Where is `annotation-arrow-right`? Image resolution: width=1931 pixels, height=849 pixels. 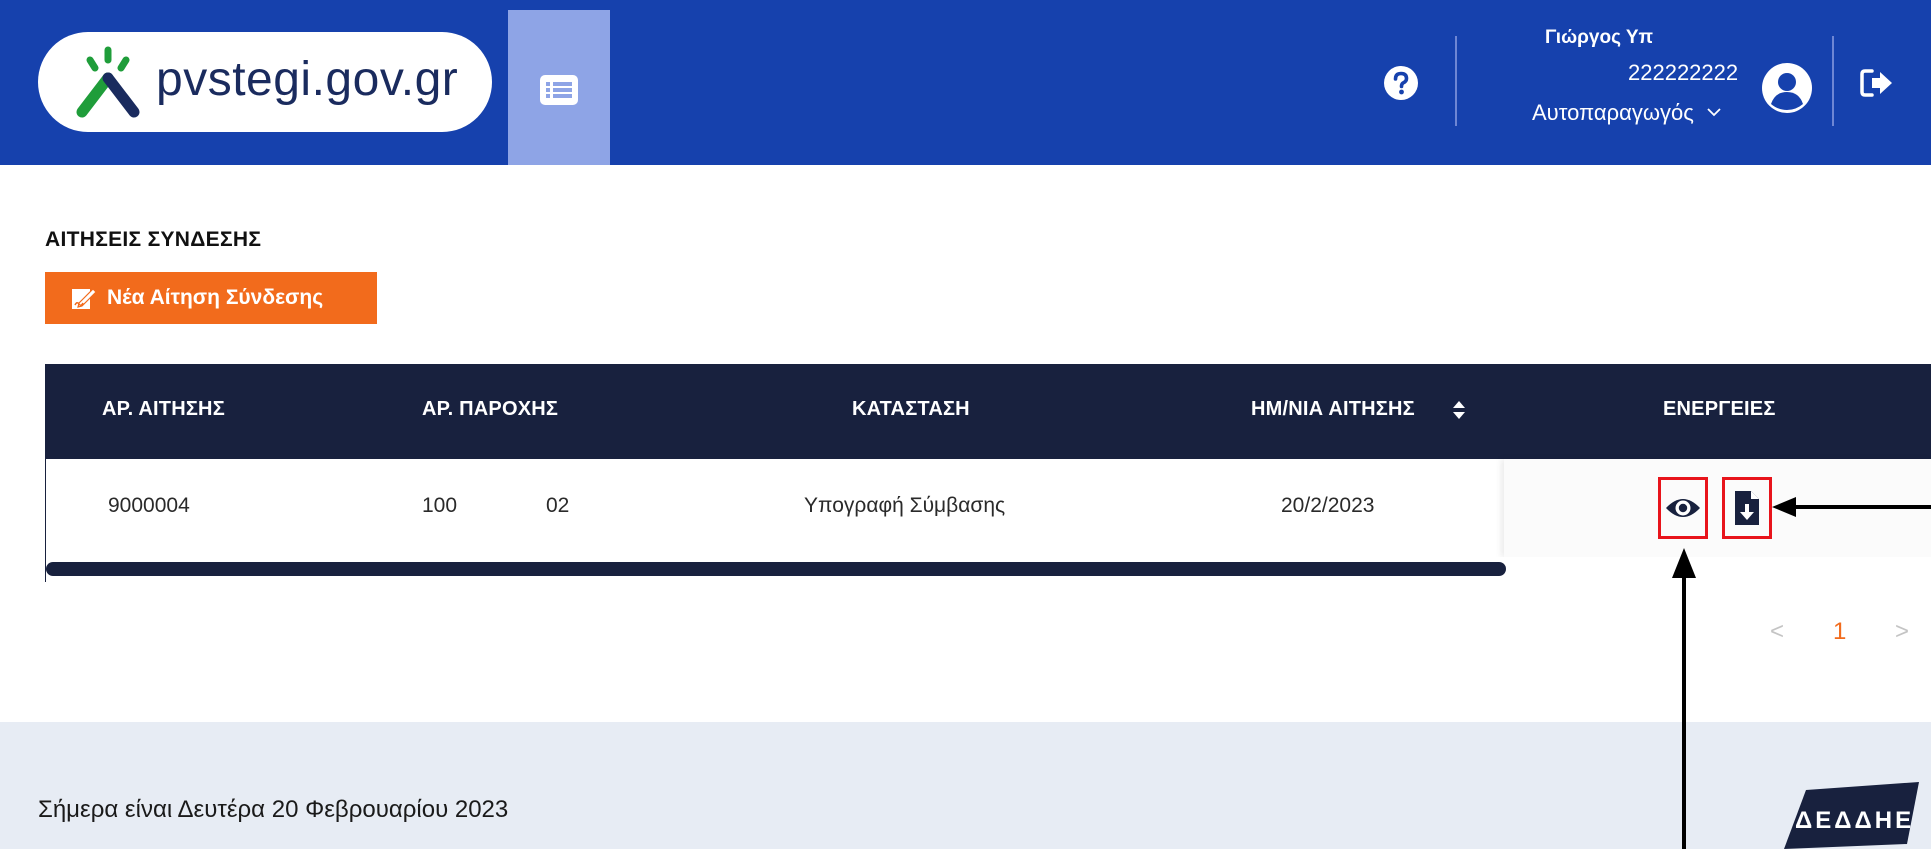 annotation-arrow-right is located at coordinates (1861, 507).